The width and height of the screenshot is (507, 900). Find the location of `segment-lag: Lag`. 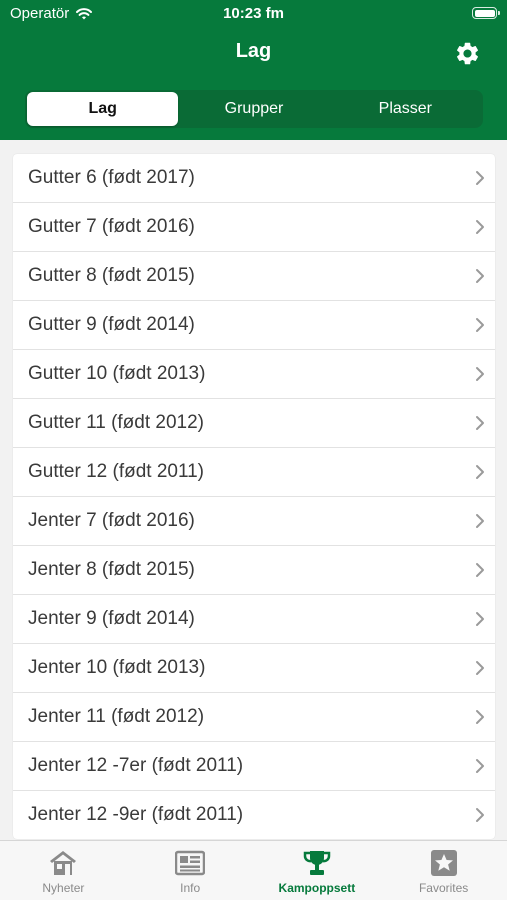

segment-lag: Lag is located at coordinates (103, 109).